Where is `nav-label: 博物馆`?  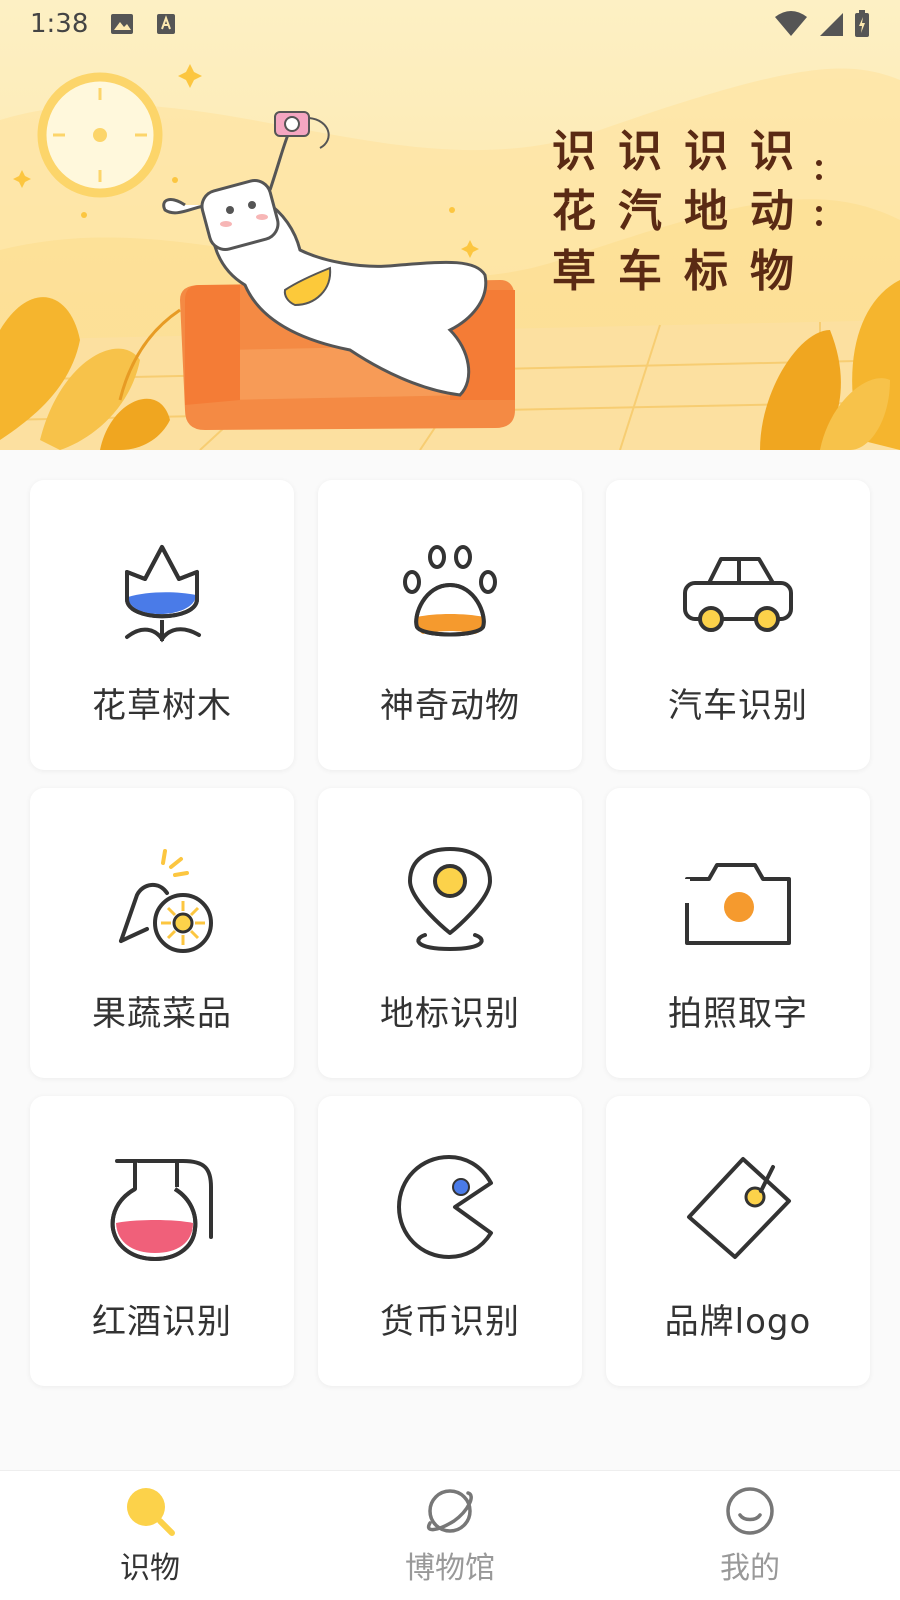 nav-label: 博物馆 is located at coordinates (450, 1568).